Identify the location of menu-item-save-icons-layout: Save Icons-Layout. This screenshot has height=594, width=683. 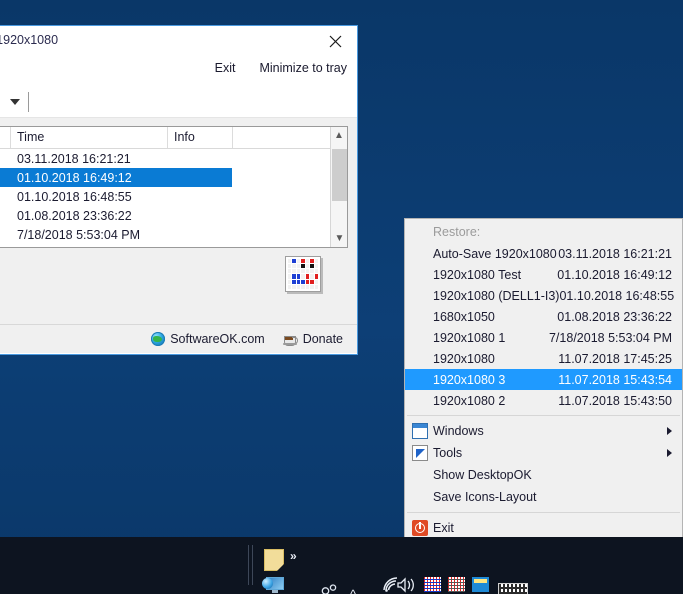
(543, 497).